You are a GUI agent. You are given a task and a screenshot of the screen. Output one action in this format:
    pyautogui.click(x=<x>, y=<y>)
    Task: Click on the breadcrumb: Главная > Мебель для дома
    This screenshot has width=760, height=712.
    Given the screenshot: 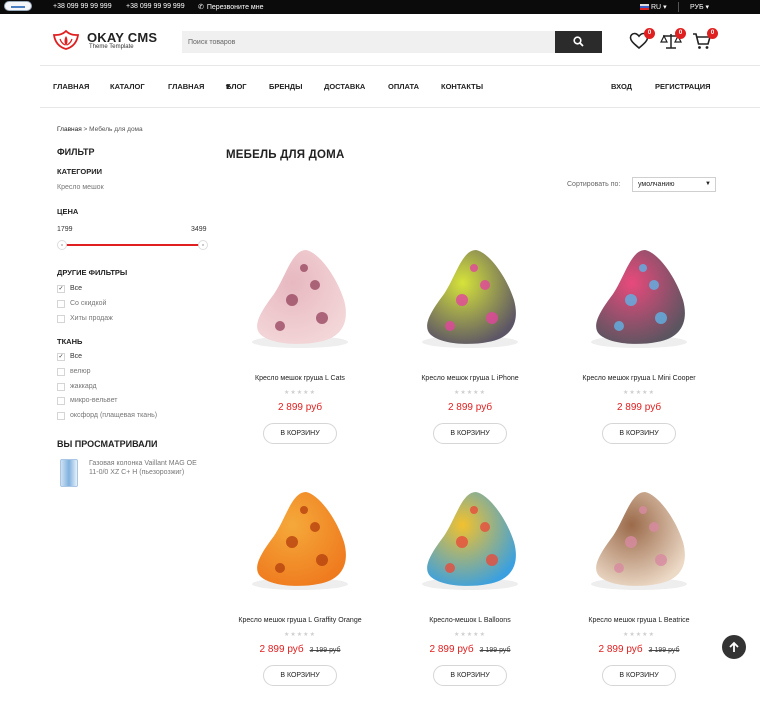 What is the action you would take?
    pyautogui.click(x=100, y=129)
    